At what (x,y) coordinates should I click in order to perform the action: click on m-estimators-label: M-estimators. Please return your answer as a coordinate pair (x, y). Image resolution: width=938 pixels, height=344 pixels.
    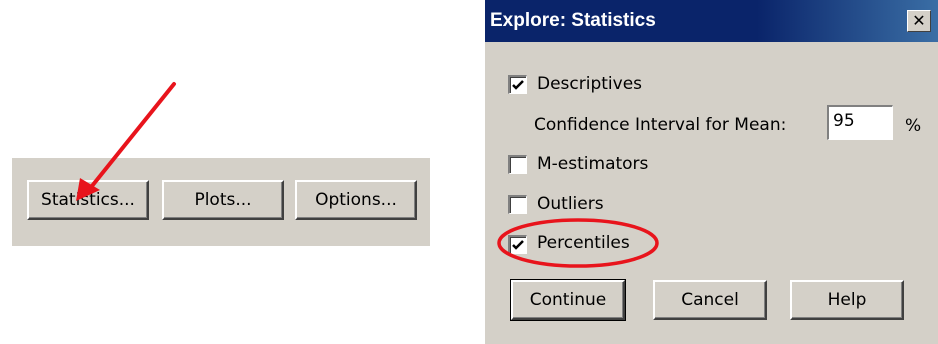
    Looking at the image, I should click on (593, 164).